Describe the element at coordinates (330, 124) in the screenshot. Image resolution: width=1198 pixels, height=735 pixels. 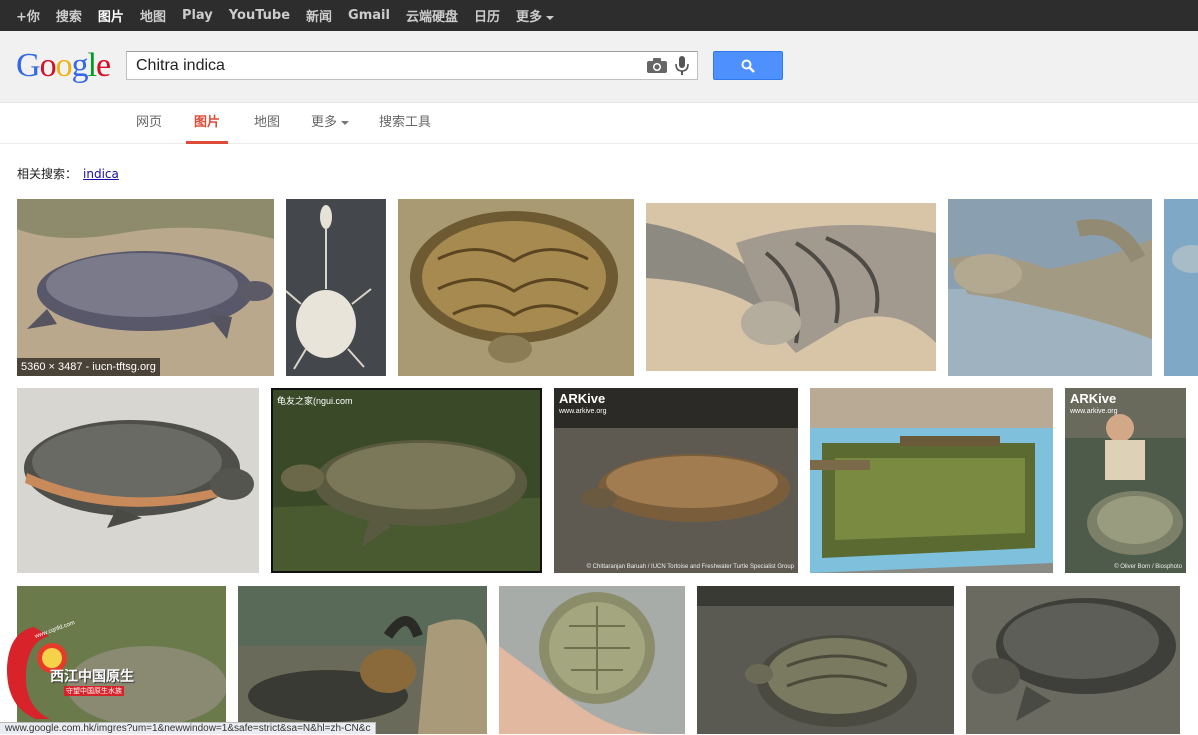
I see `tab-more: 更多` at that location.